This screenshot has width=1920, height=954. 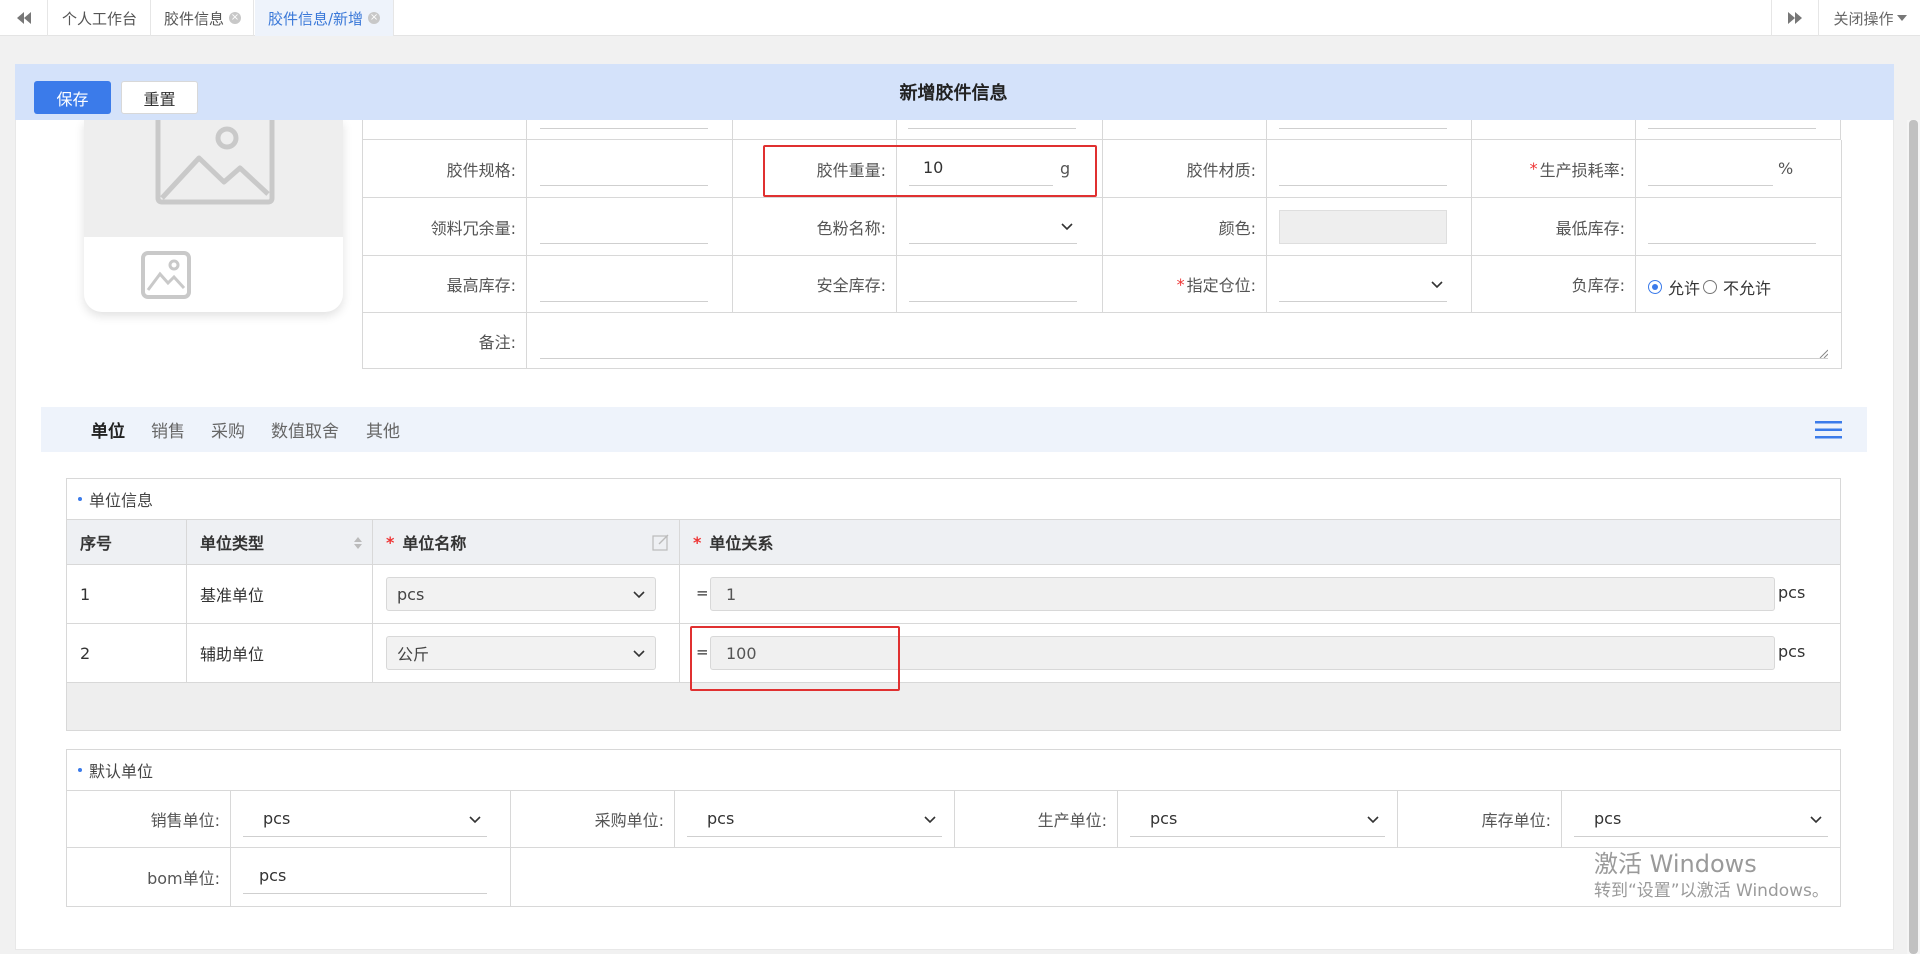 I want to click on activation-watermark-subtitle: 转到“设置”以激活 Windows。, so click(x=1711, y=891).